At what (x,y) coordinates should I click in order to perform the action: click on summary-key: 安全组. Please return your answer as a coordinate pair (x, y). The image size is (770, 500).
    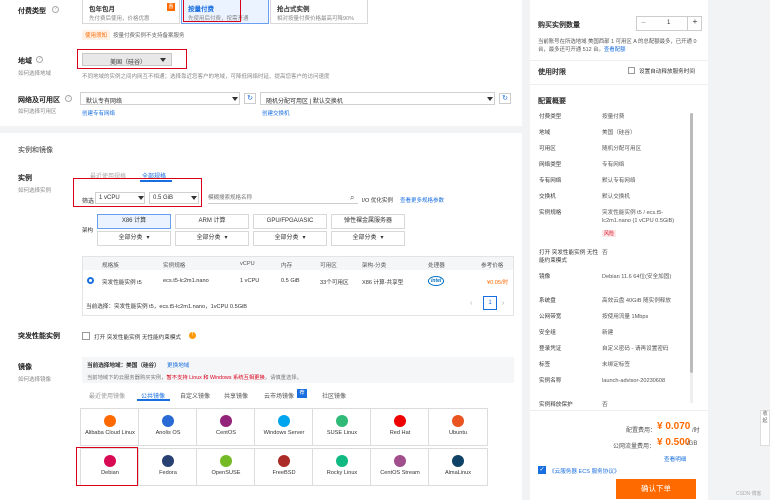
    Looking at the image, I should click on (547, 333).